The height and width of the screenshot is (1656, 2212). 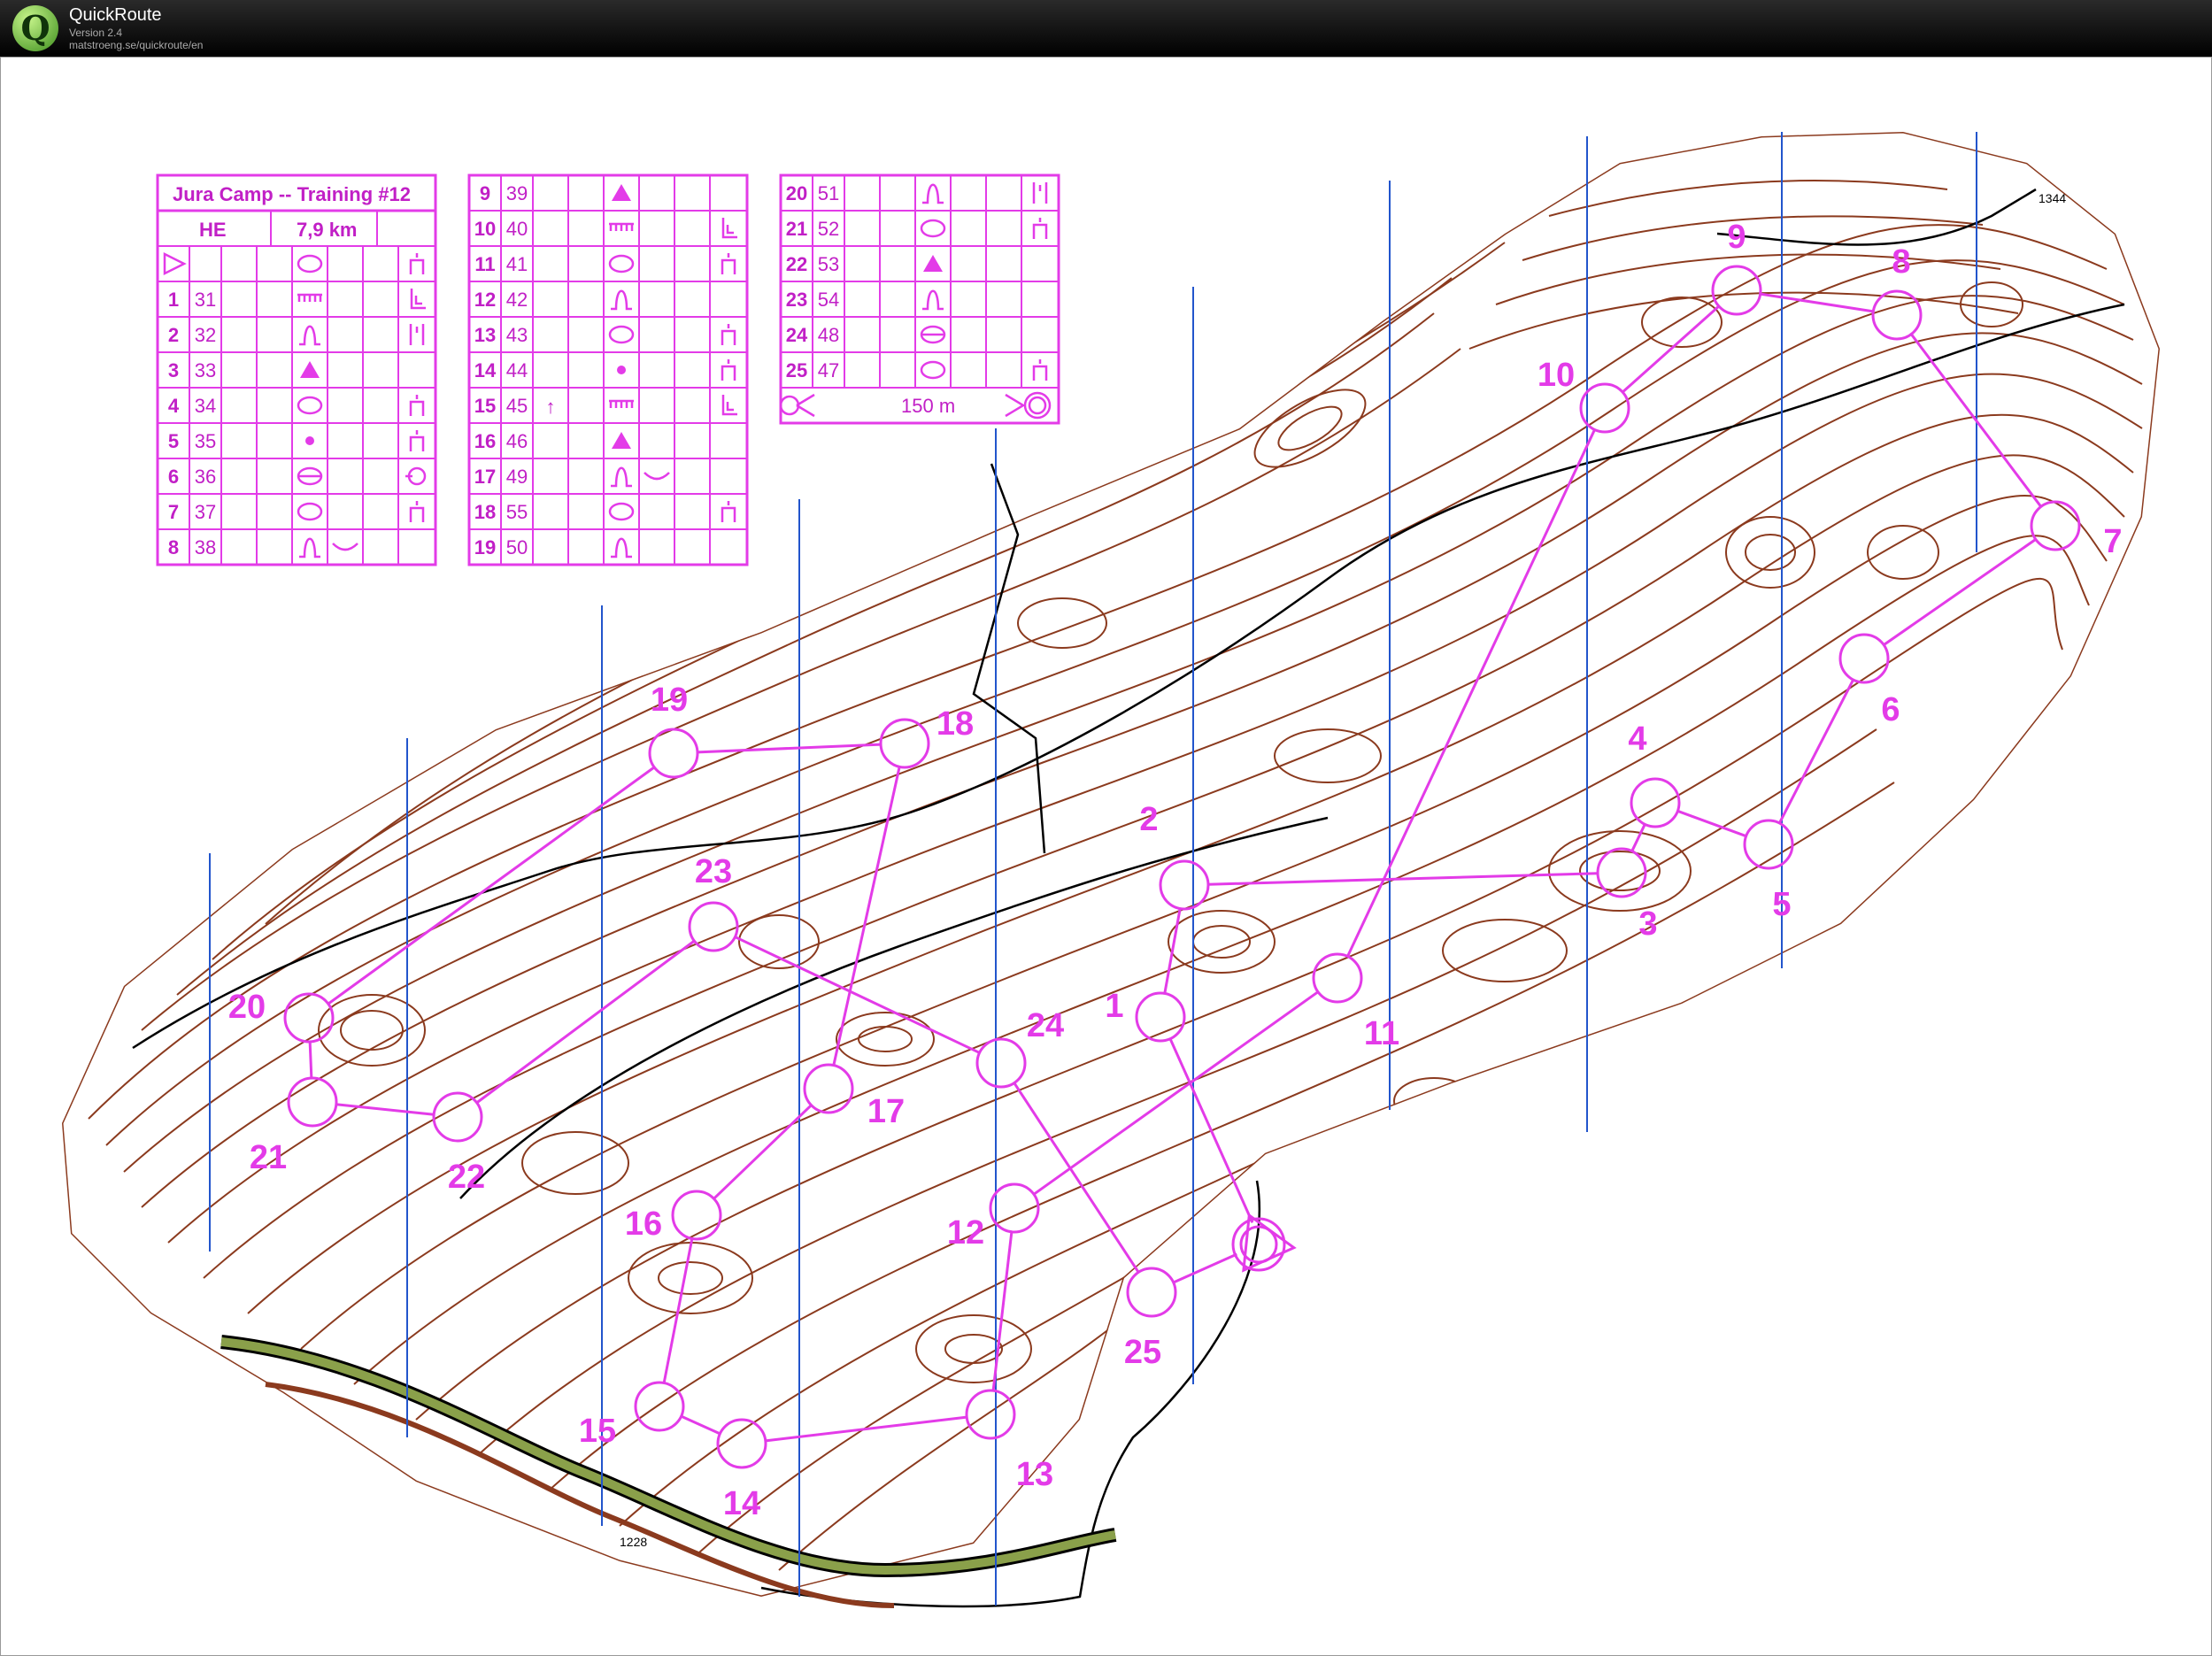 What do you see at coordinates (467, 1177) in the screenshot?
I see `control-number-22: 22` at bounding box center [467, 1177].